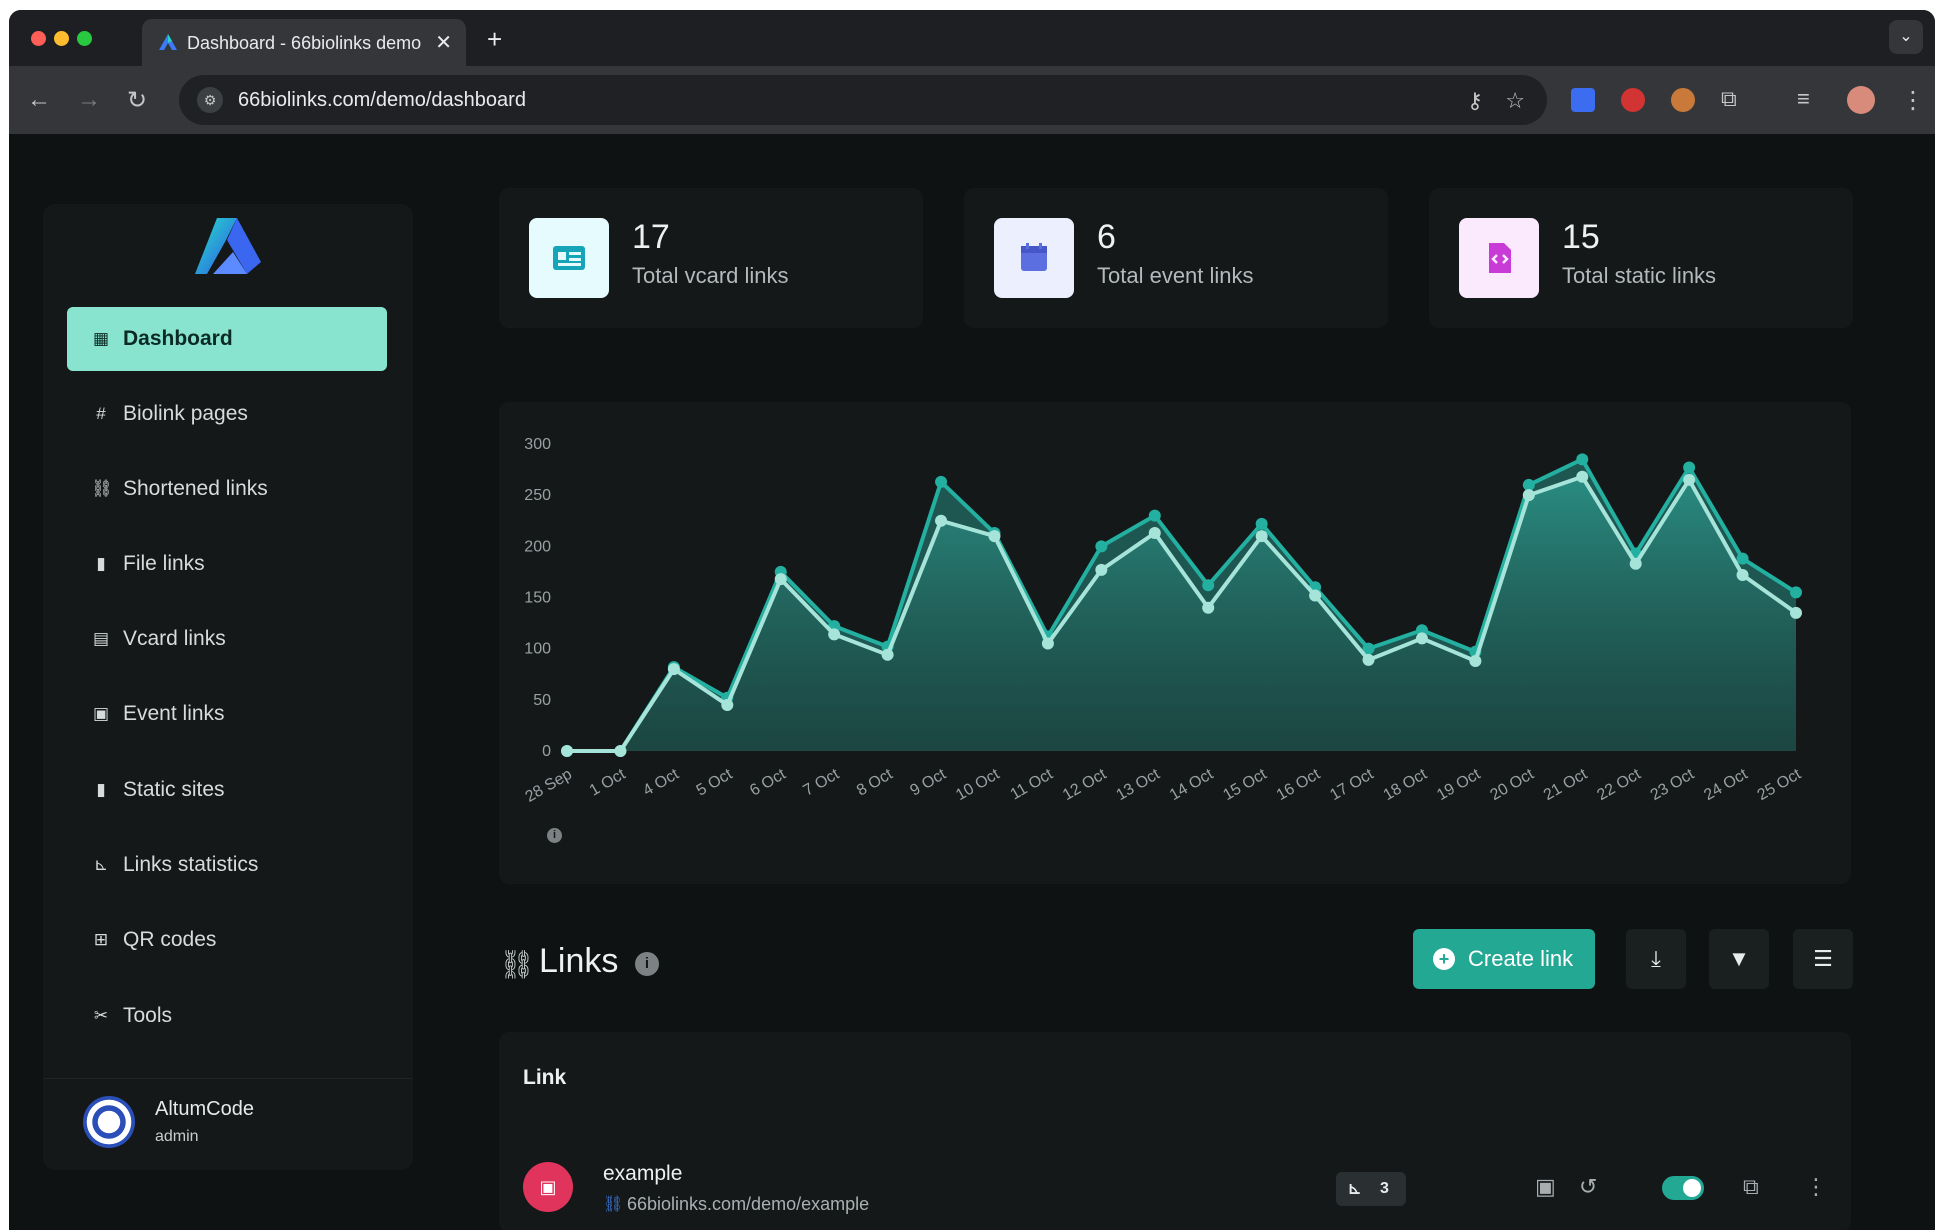 This screenshot has width=1943, height=1230. What do you see at coordinates (928, 782) in the screenshot?
I see `x-tick-label: 9 Oct` at bounding box center [928, 782].